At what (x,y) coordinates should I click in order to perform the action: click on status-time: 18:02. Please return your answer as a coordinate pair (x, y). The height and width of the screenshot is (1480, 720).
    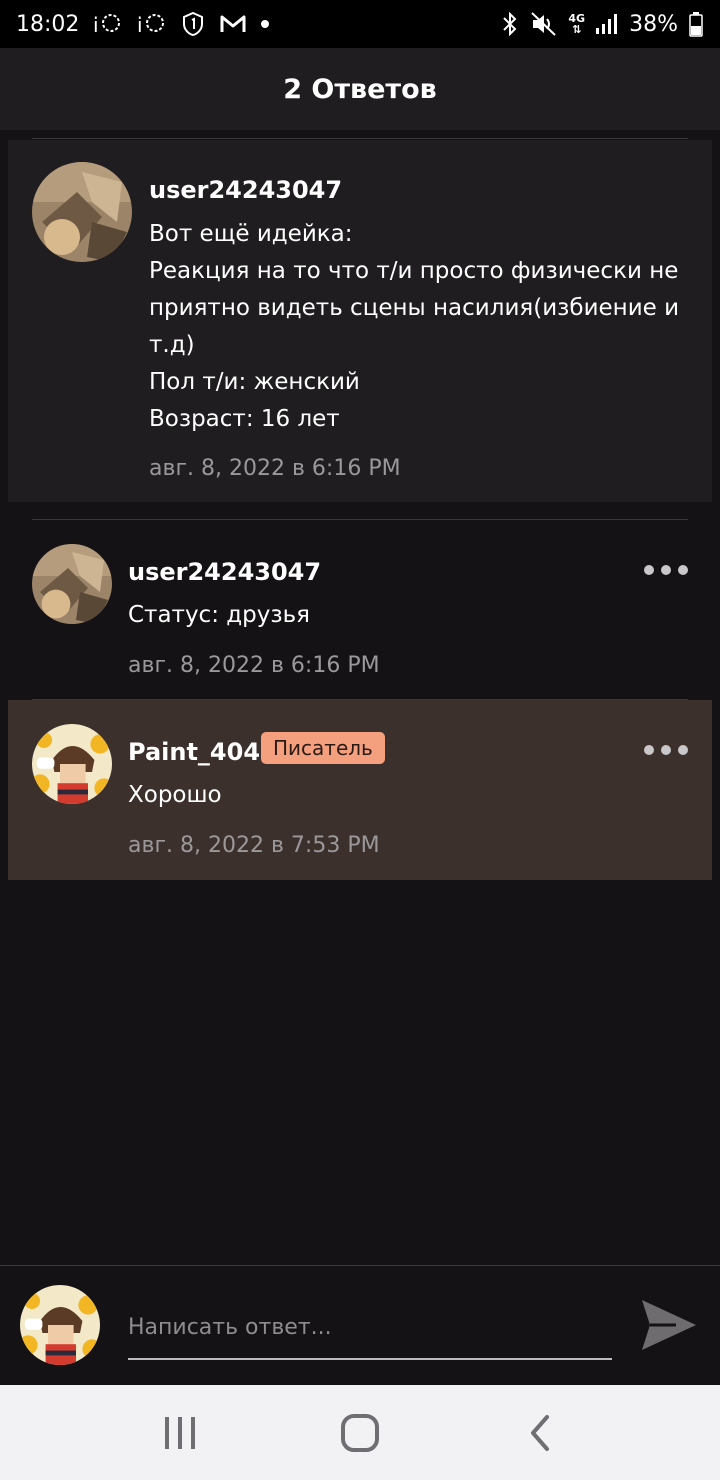
    Looking at the image, I should click on (48, 24).